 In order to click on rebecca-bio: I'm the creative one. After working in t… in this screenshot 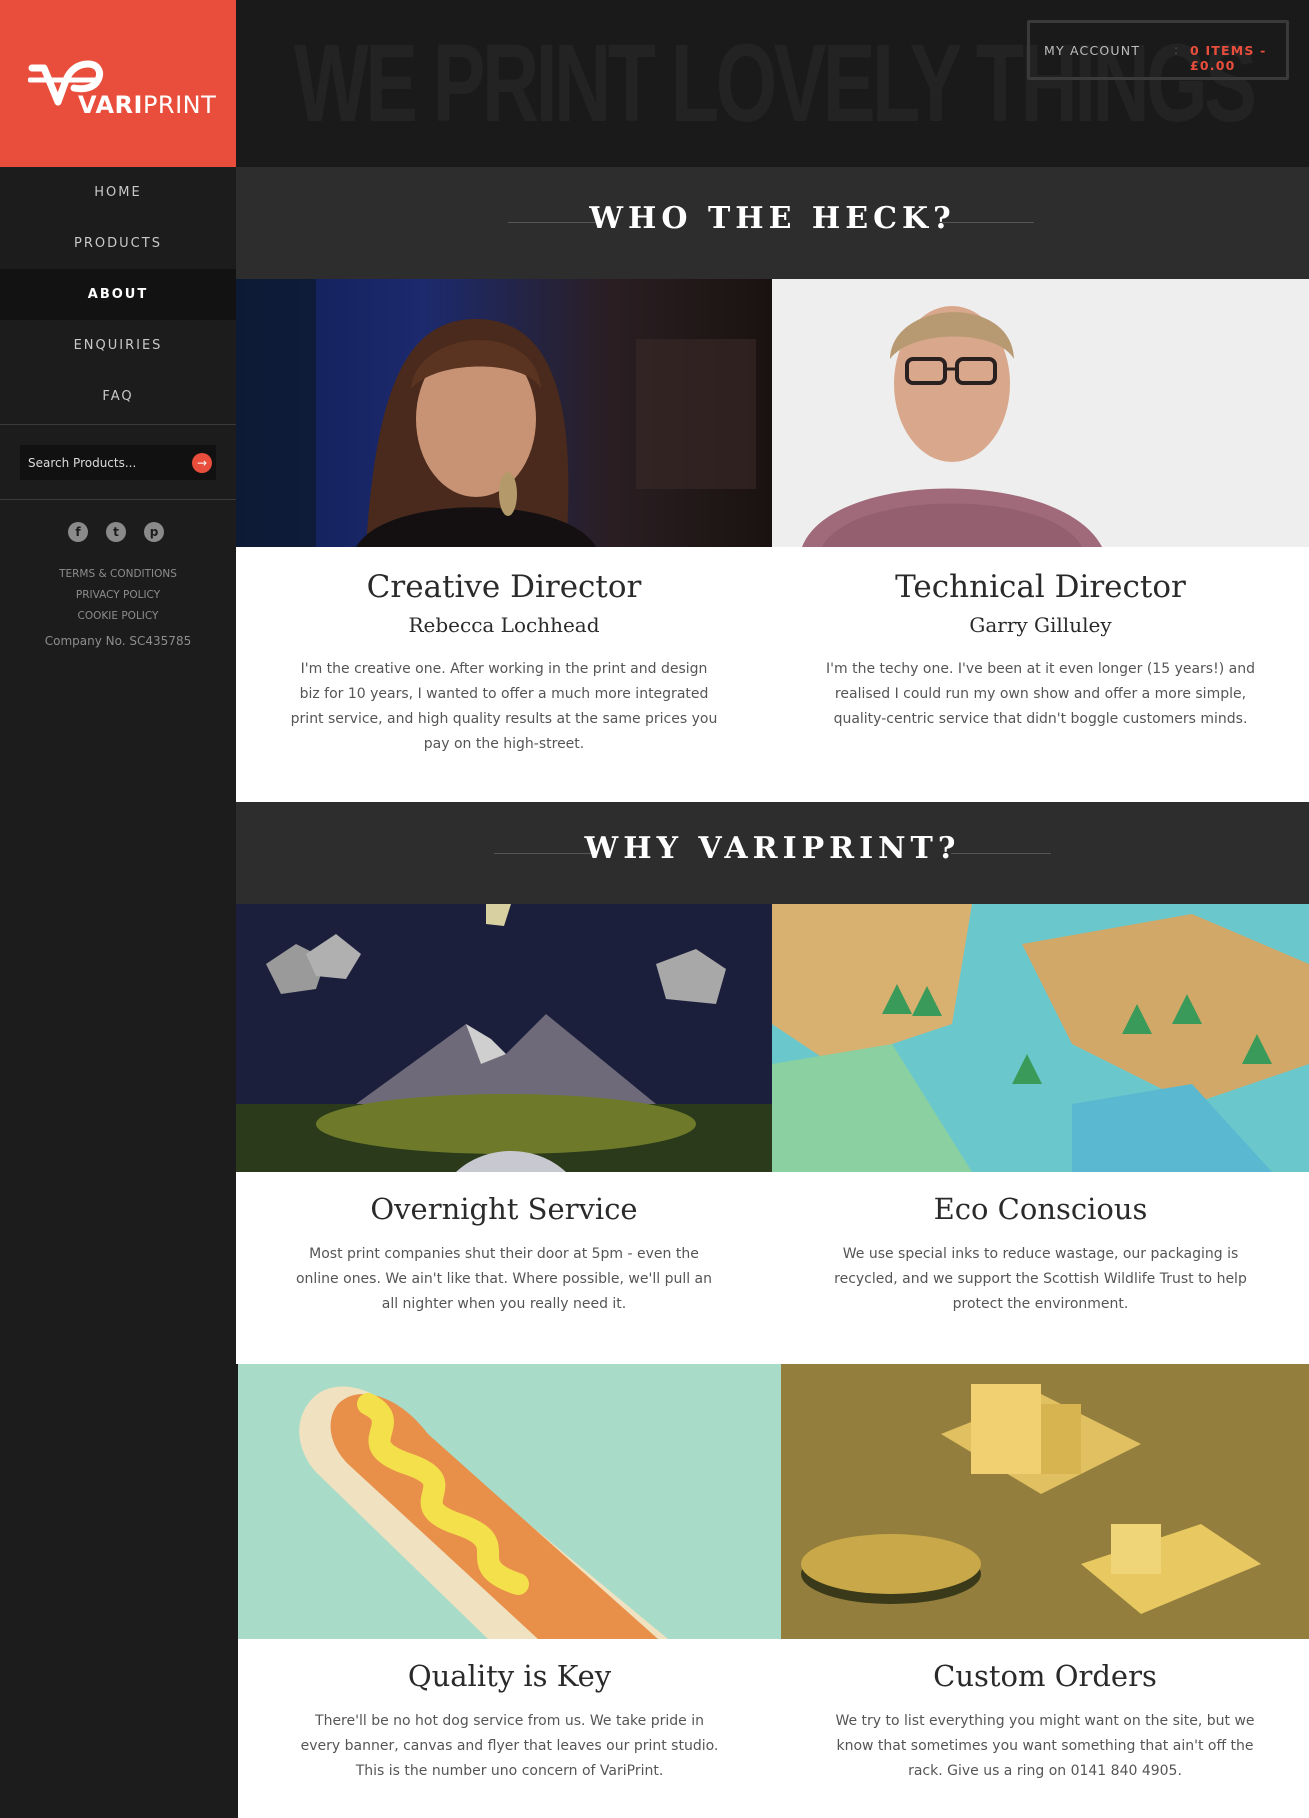, I will do `click(504, 706)`.